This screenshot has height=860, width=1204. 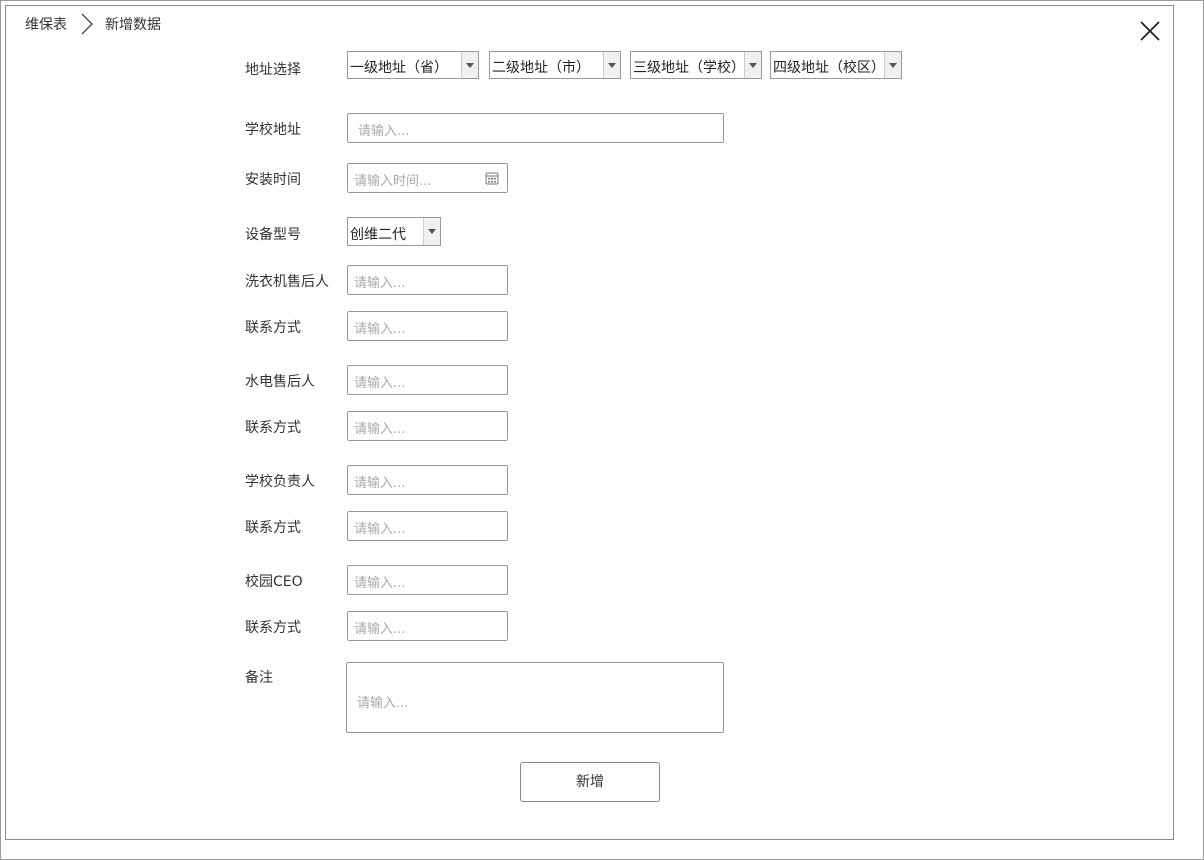 I want to click on province-select: 一级地址（省）, so click(x=413, y=65).